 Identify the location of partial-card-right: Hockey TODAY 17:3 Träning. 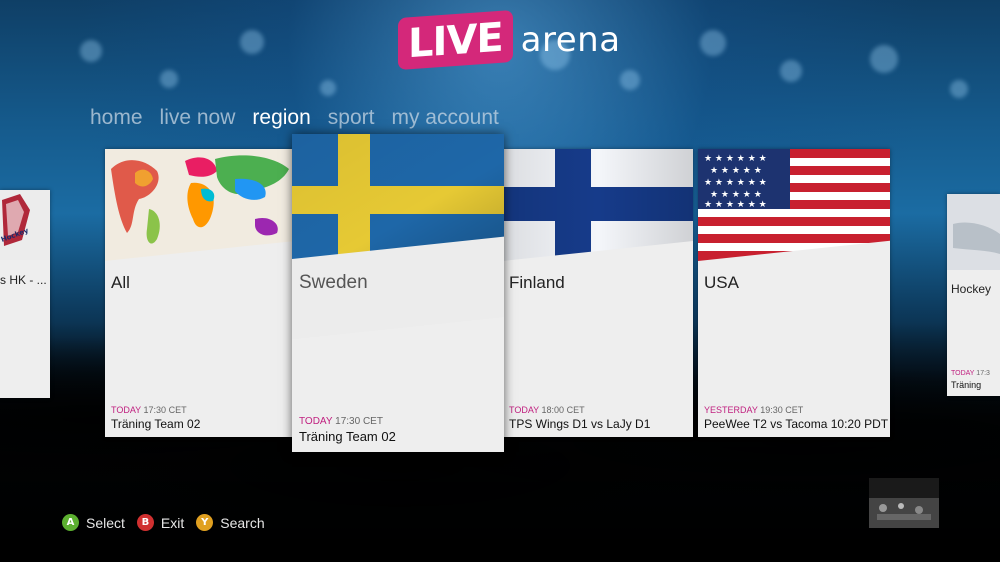
(973, 295).